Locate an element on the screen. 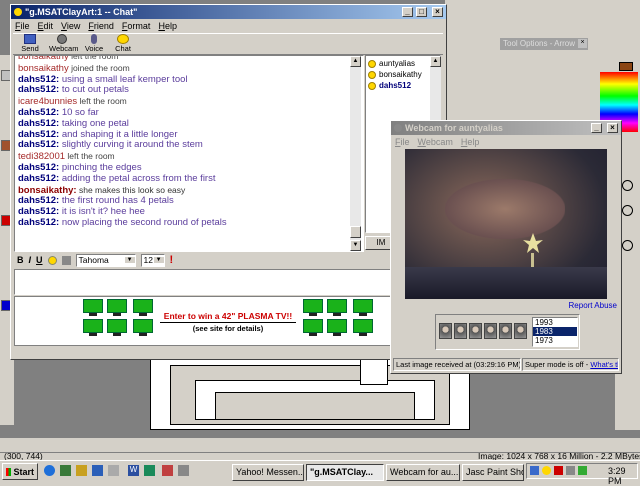 The height and width of the screenshot is (486, 640). foreground-color-swatch is located at coordinates (626, 66).